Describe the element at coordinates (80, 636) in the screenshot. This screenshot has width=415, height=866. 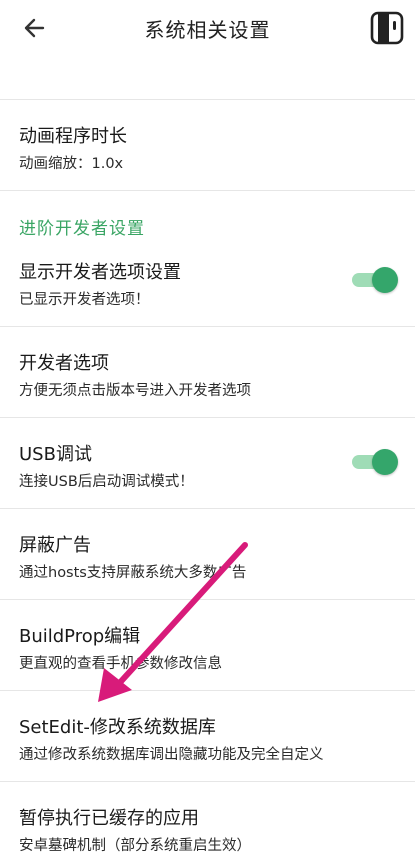
I see `list-item-title: BuildProp编辑` at that location.